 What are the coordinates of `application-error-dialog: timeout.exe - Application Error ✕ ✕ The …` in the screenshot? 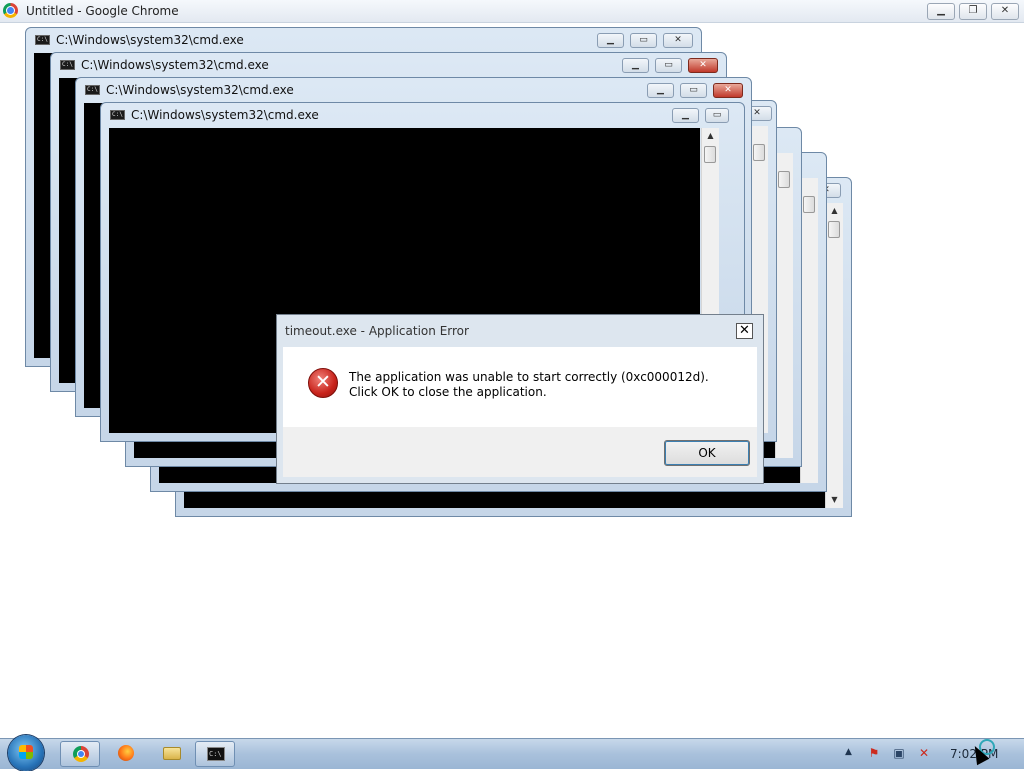 It's located at (520, 399).